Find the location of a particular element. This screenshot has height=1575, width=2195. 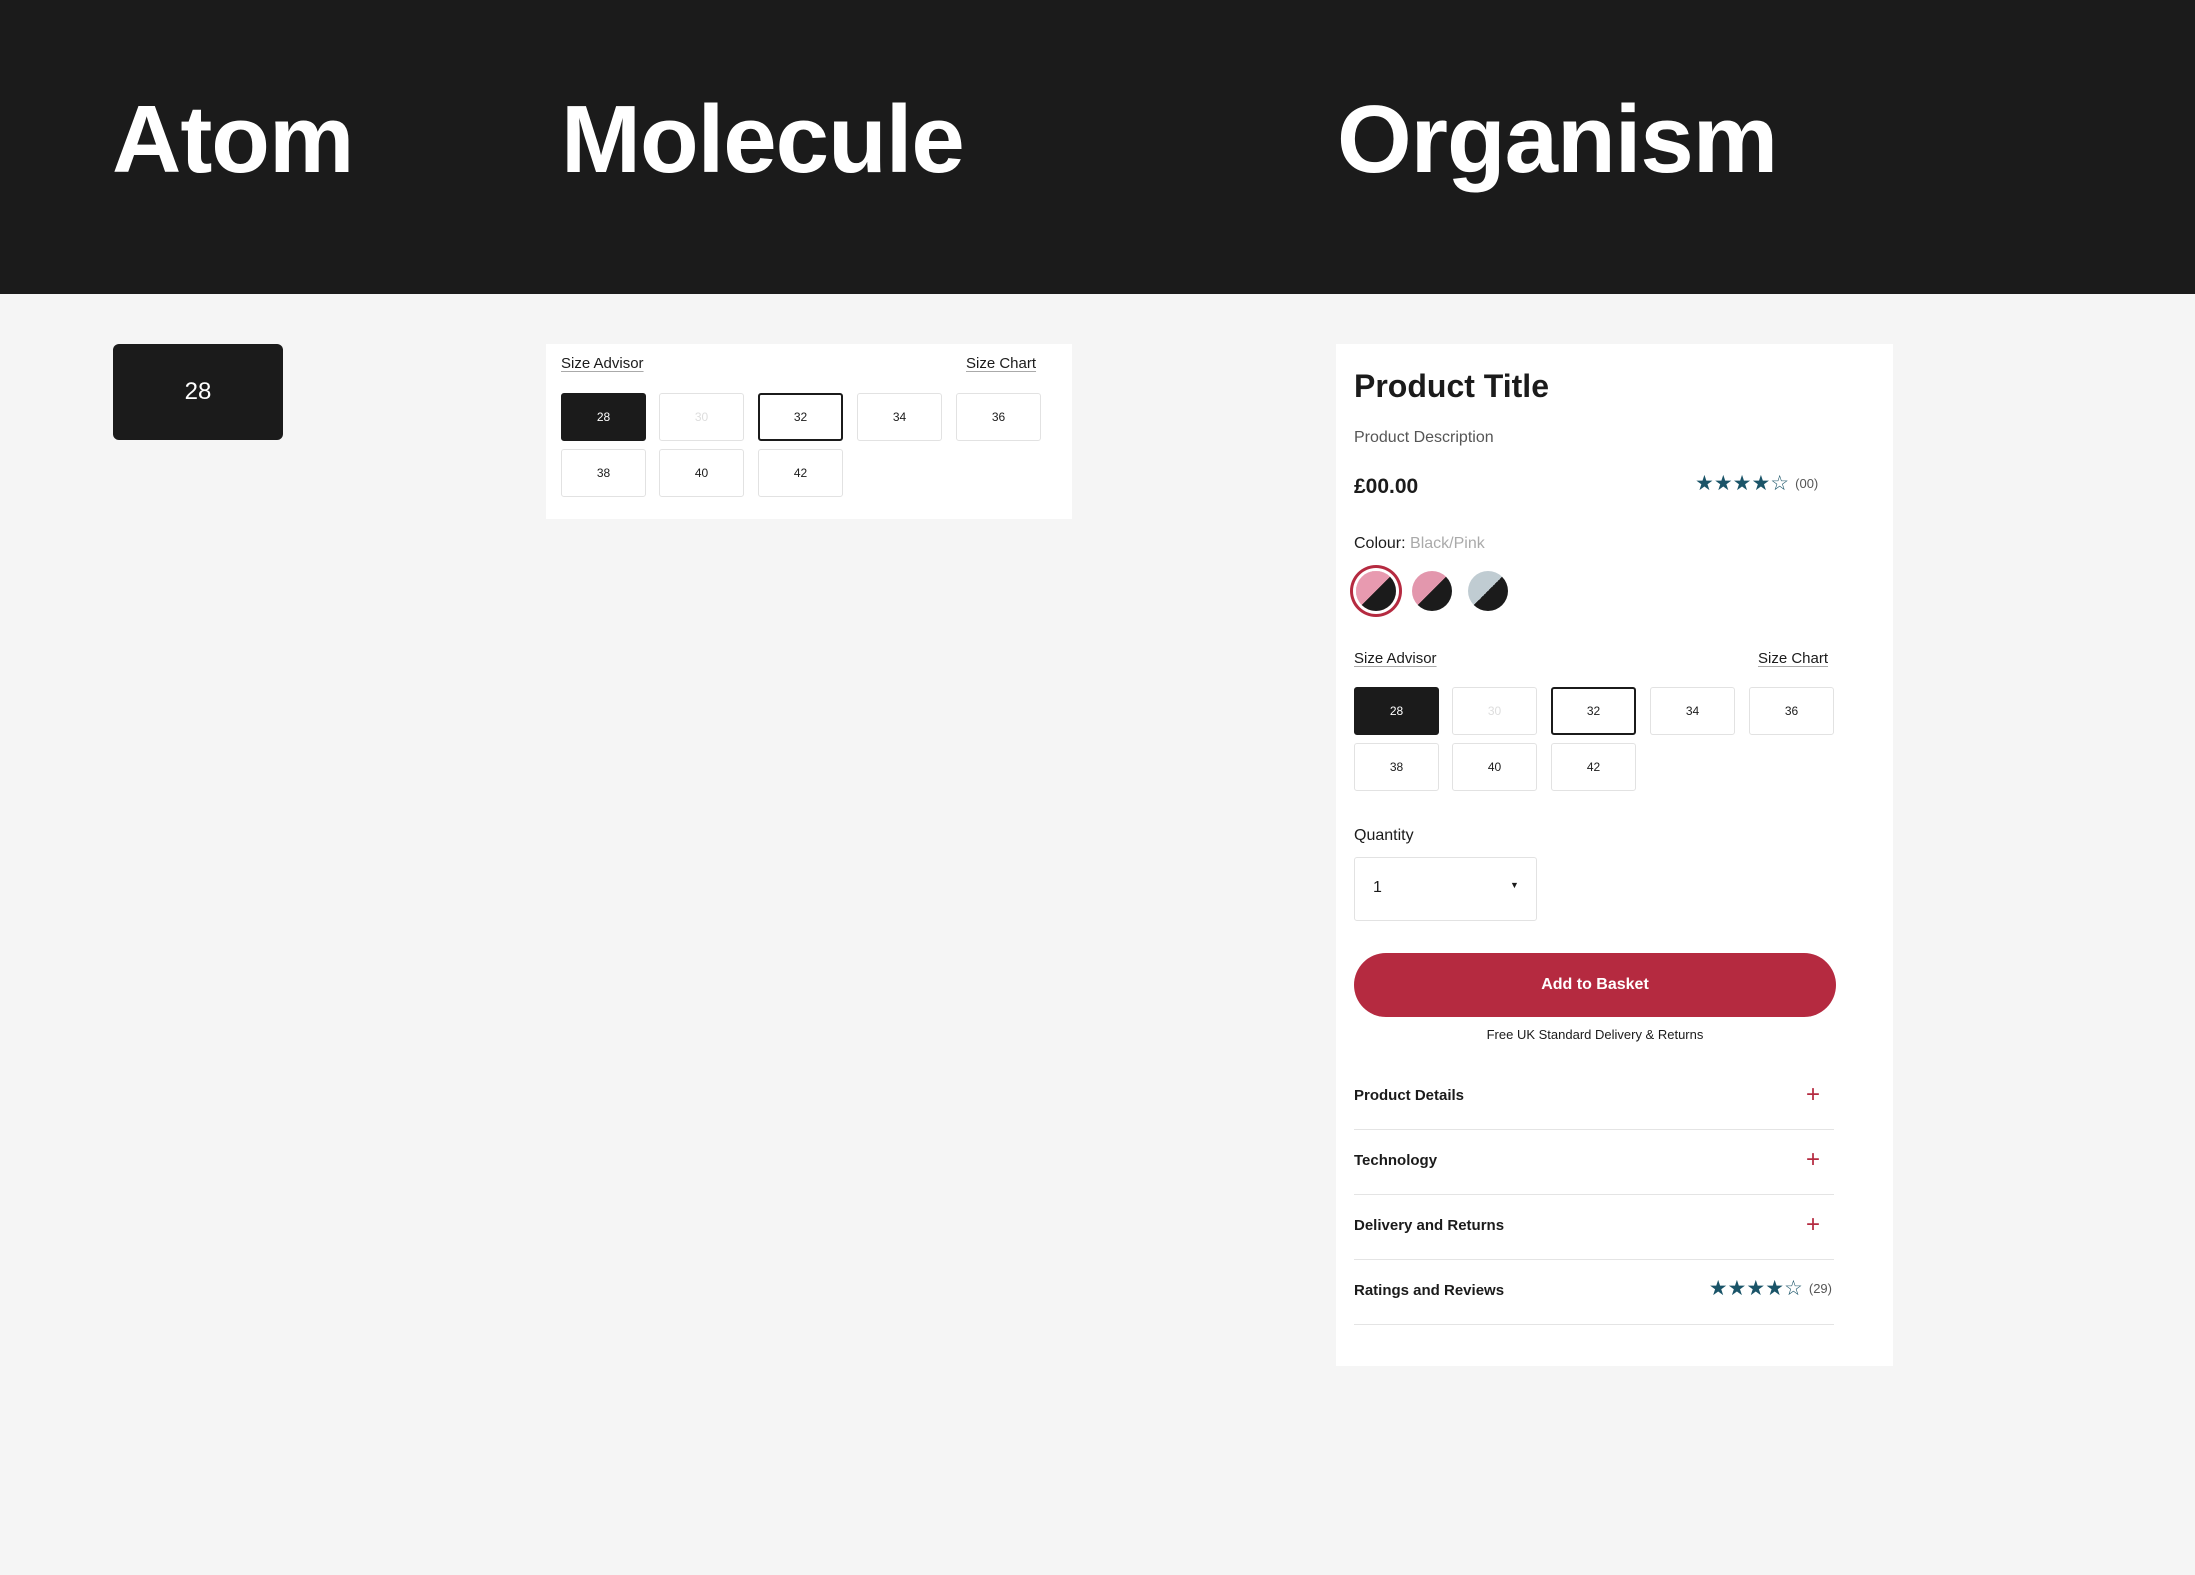

accordion-label: Product Details is located at coordinates (1409, 1095).